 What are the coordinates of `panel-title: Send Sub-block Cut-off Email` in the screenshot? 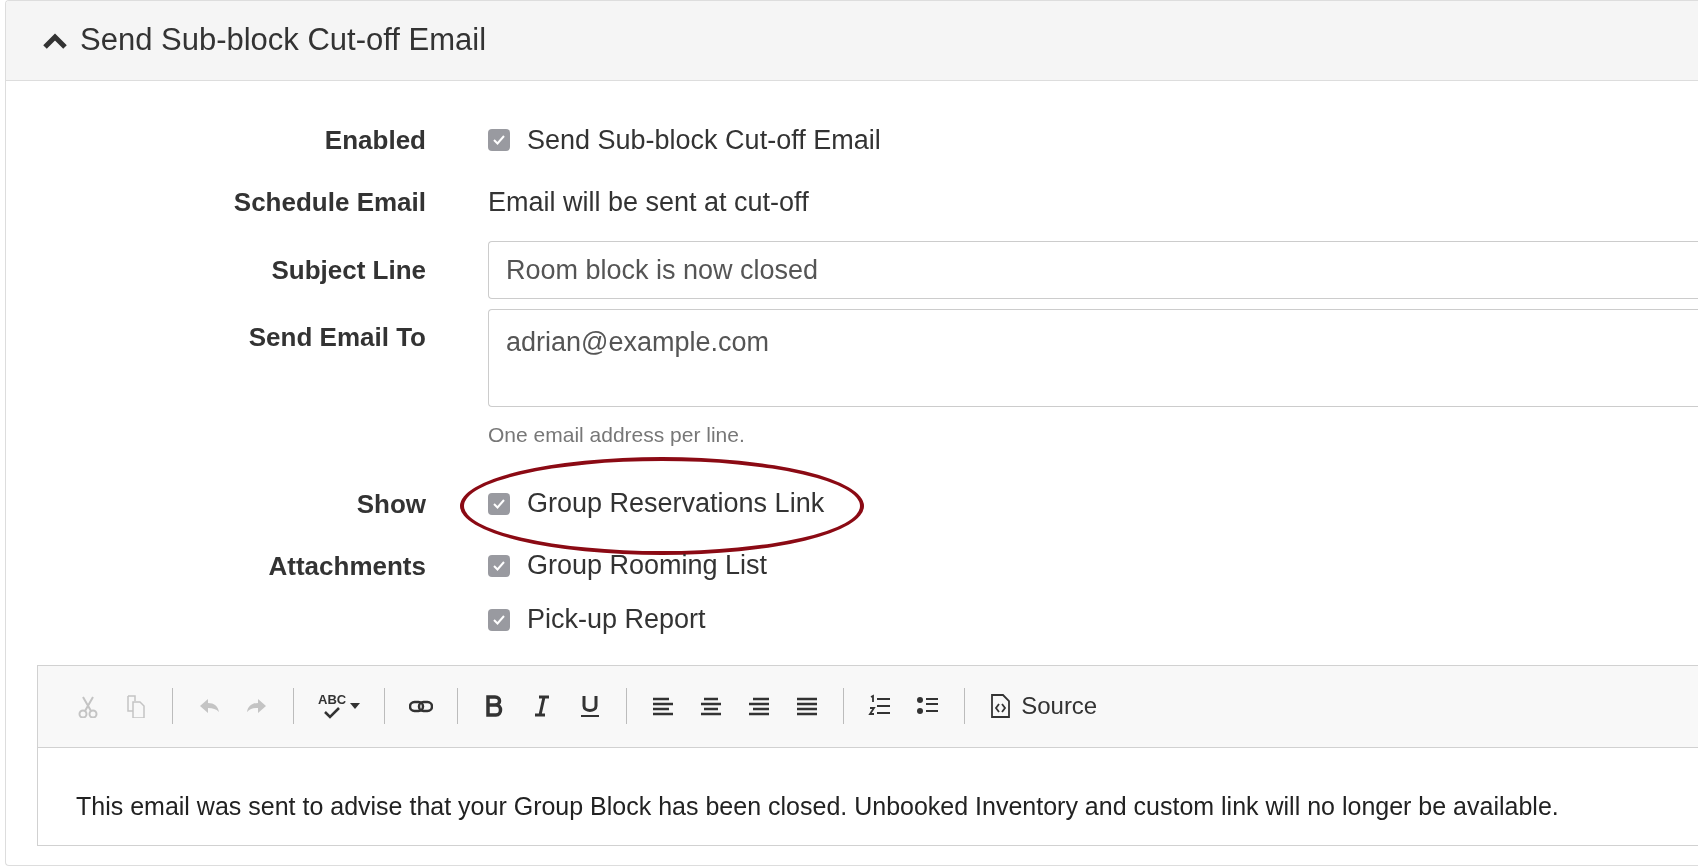 It's located at (283, 40).